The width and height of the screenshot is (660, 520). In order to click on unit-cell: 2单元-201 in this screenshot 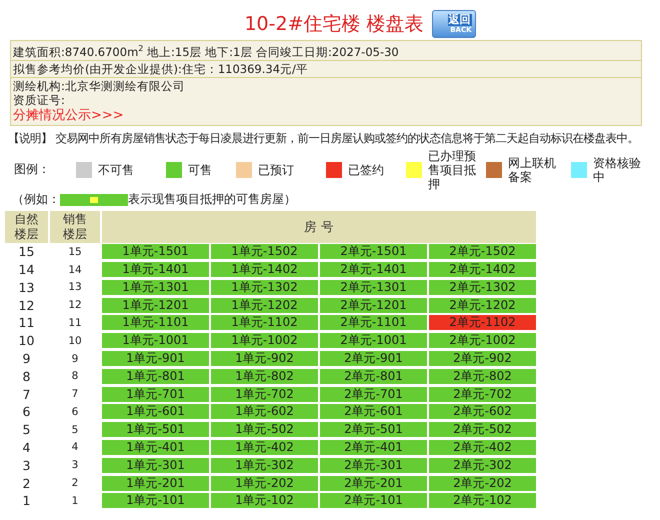, I will do `click(373, 483)`.